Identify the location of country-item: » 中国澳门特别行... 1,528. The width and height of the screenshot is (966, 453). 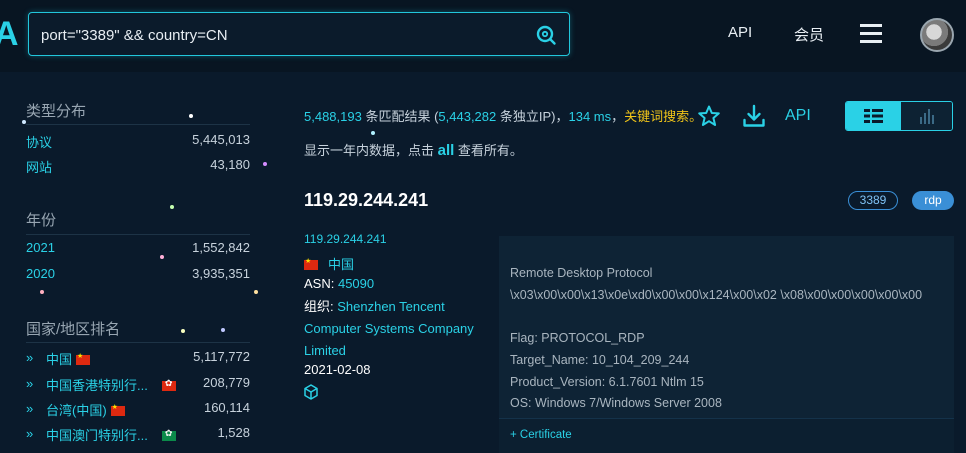
(138, 435).